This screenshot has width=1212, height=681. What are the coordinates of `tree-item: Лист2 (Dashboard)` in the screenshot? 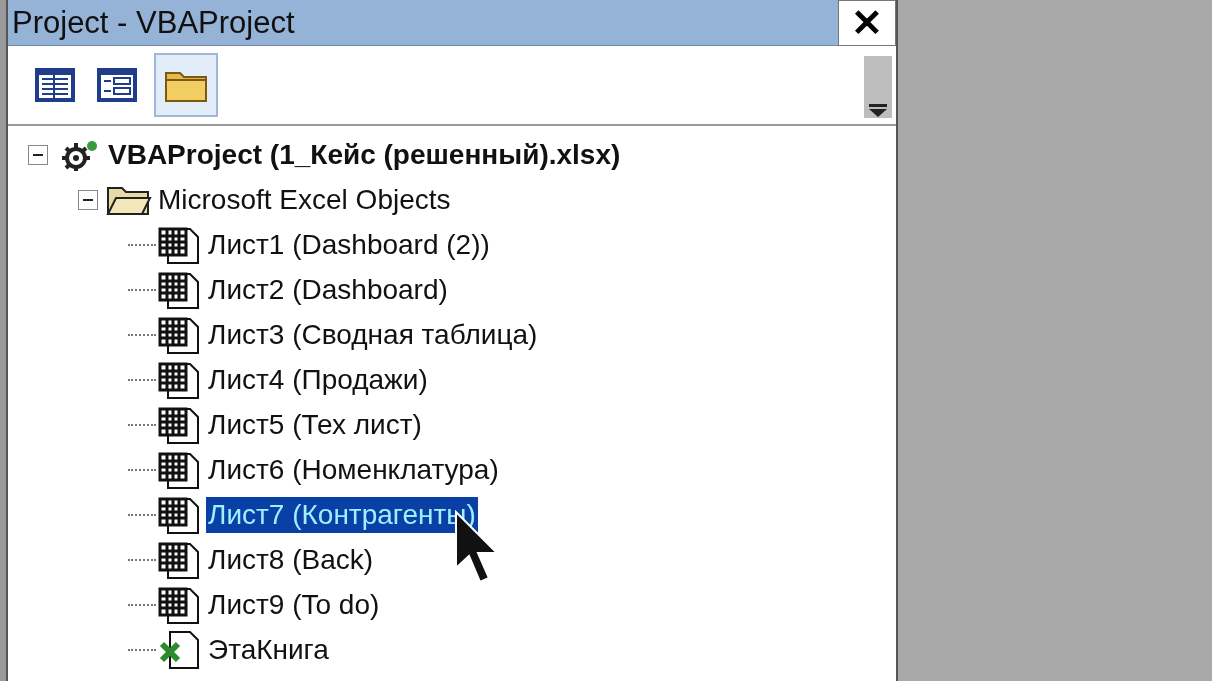 It's located at (328, 289).